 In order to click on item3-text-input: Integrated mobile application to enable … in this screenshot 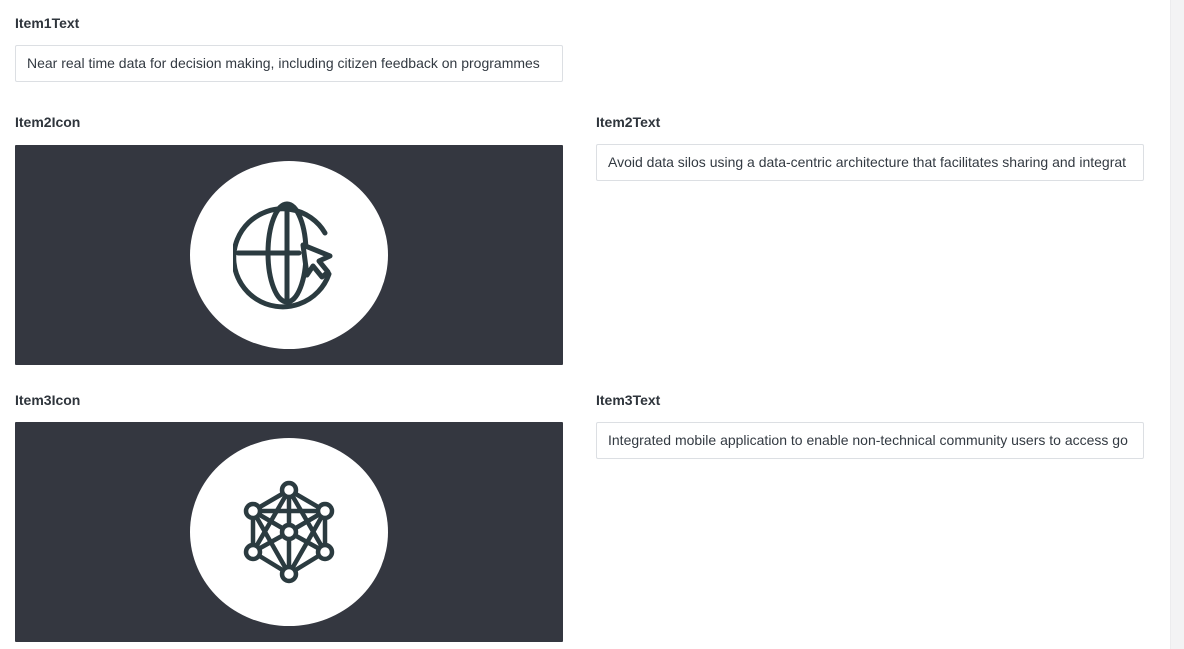, I will do `click(870, 440)`.